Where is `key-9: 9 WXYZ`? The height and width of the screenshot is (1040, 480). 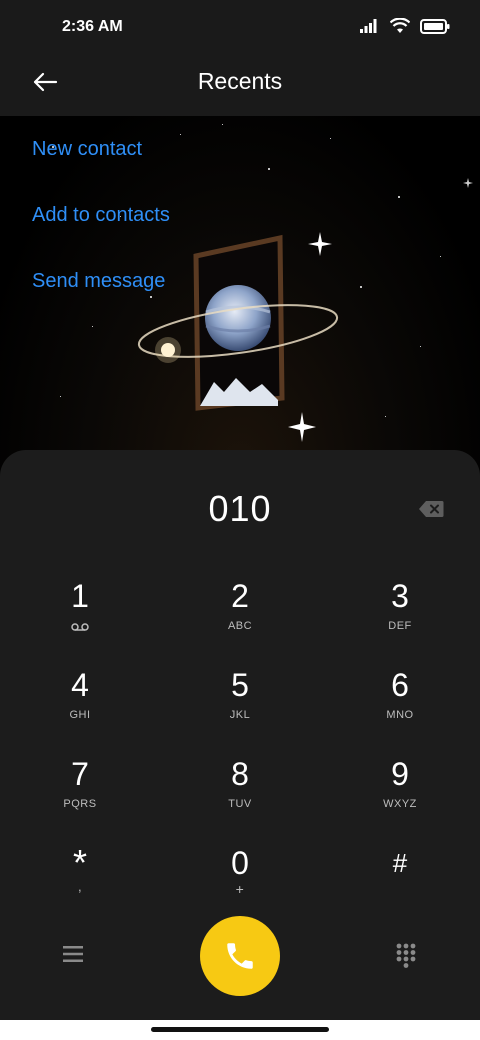 key-9: 9 WXYZ is located at coordinates (400, 796).